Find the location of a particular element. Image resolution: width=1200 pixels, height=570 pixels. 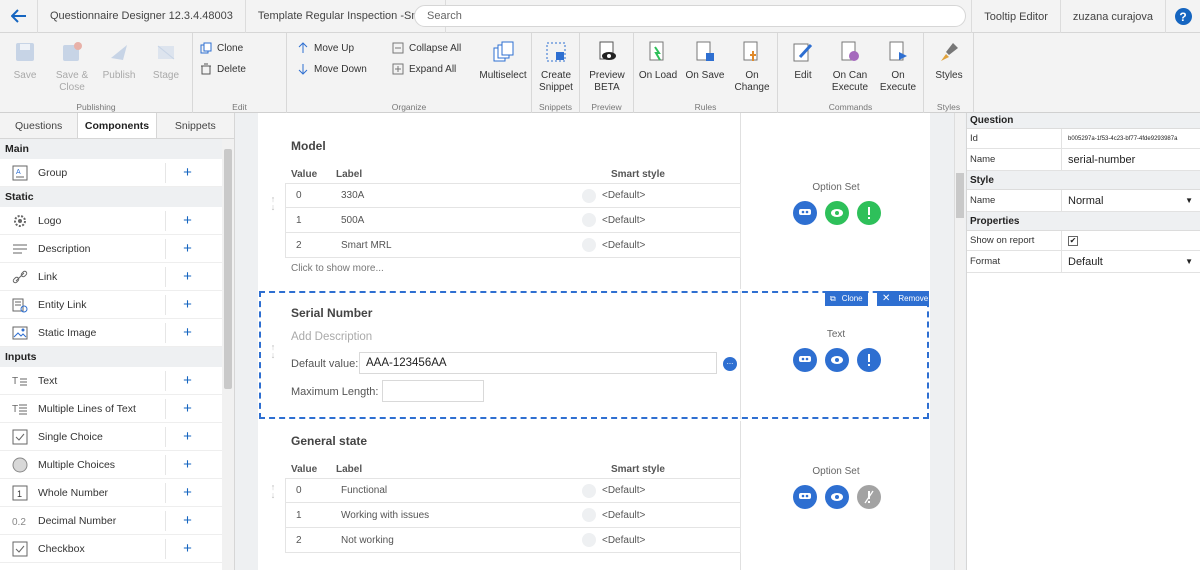

on-change-label: On Change is located at coordinates (752, 81).